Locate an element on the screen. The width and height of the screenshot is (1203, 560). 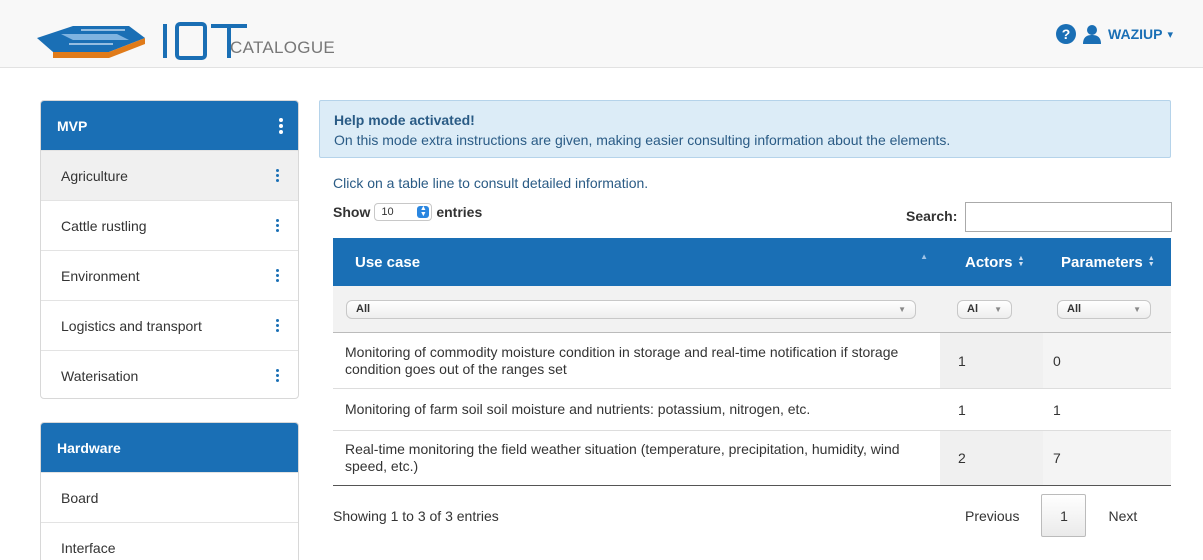
next-page-button: Next is located at coordinates (1122, 516).